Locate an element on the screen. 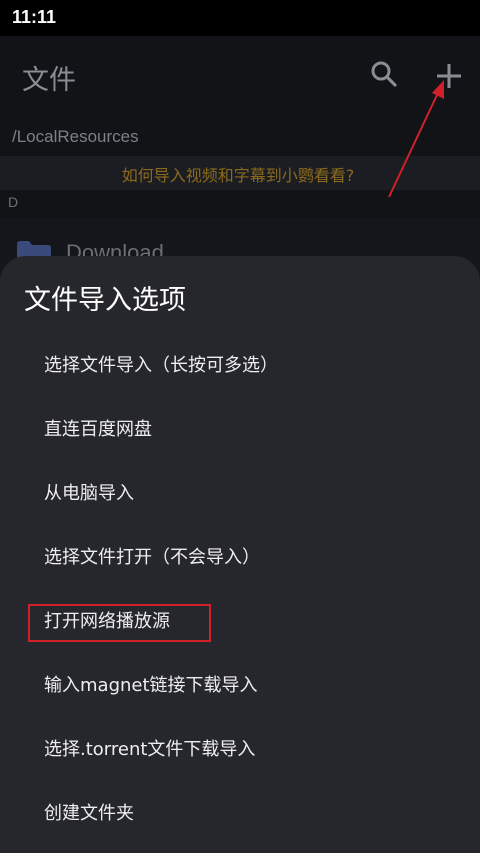 This screenshot has height=853, width=480. app-bar: 文件 is located at coordinates (240, 77).